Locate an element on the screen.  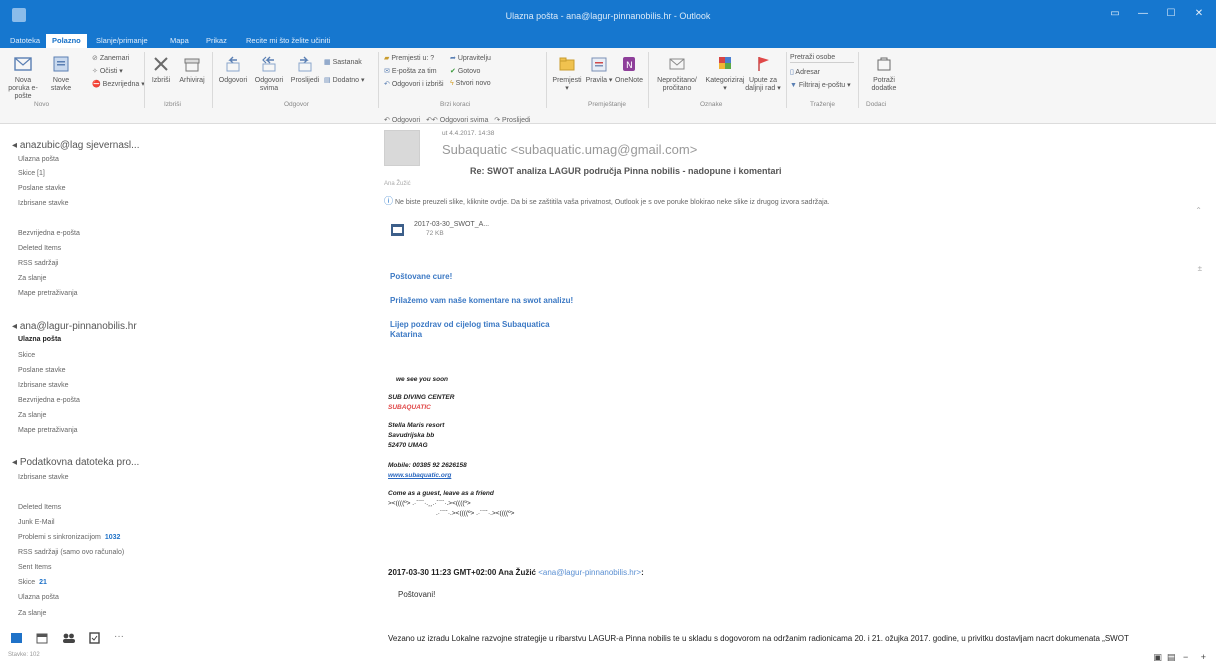
tasks-icon is located at coordinates (95, 638).